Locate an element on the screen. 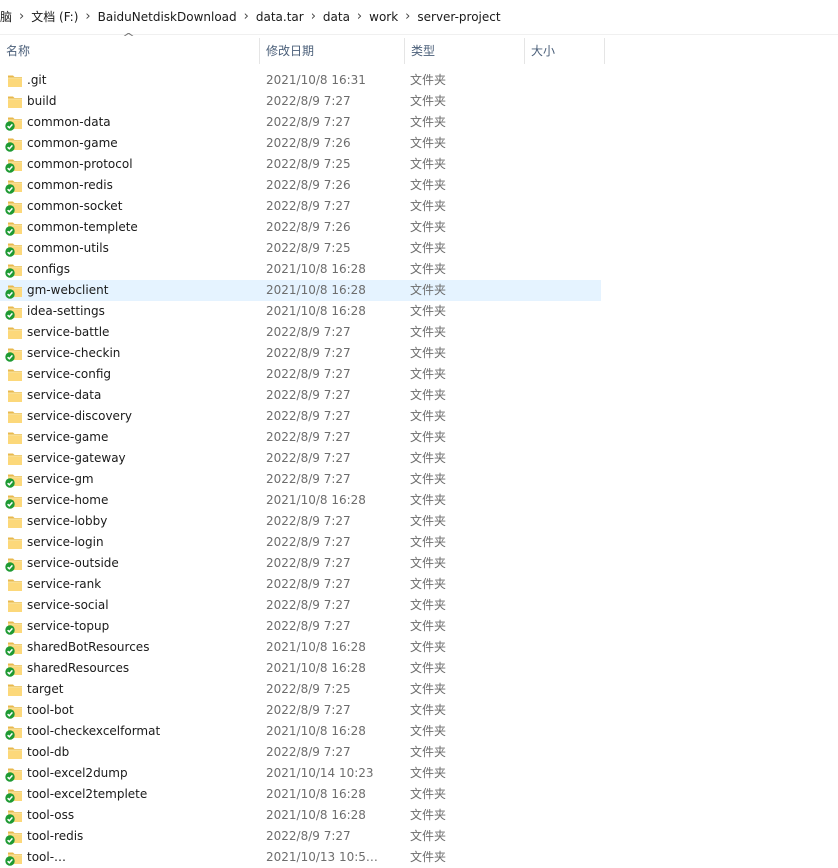  folder-row: target 2022/8/9 7:25 文件夹 is located at coordinates (419, 689).